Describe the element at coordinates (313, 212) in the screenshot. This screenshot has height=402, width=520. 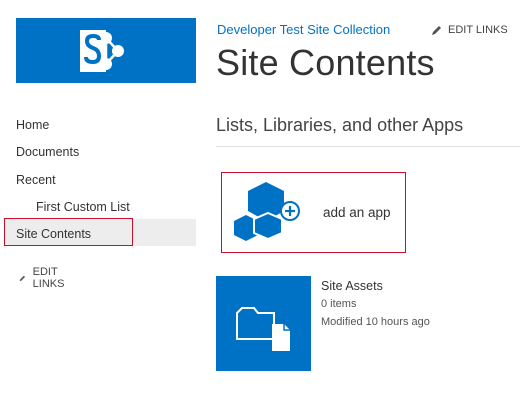
I see `add-an-app-button: add an app` at that location.